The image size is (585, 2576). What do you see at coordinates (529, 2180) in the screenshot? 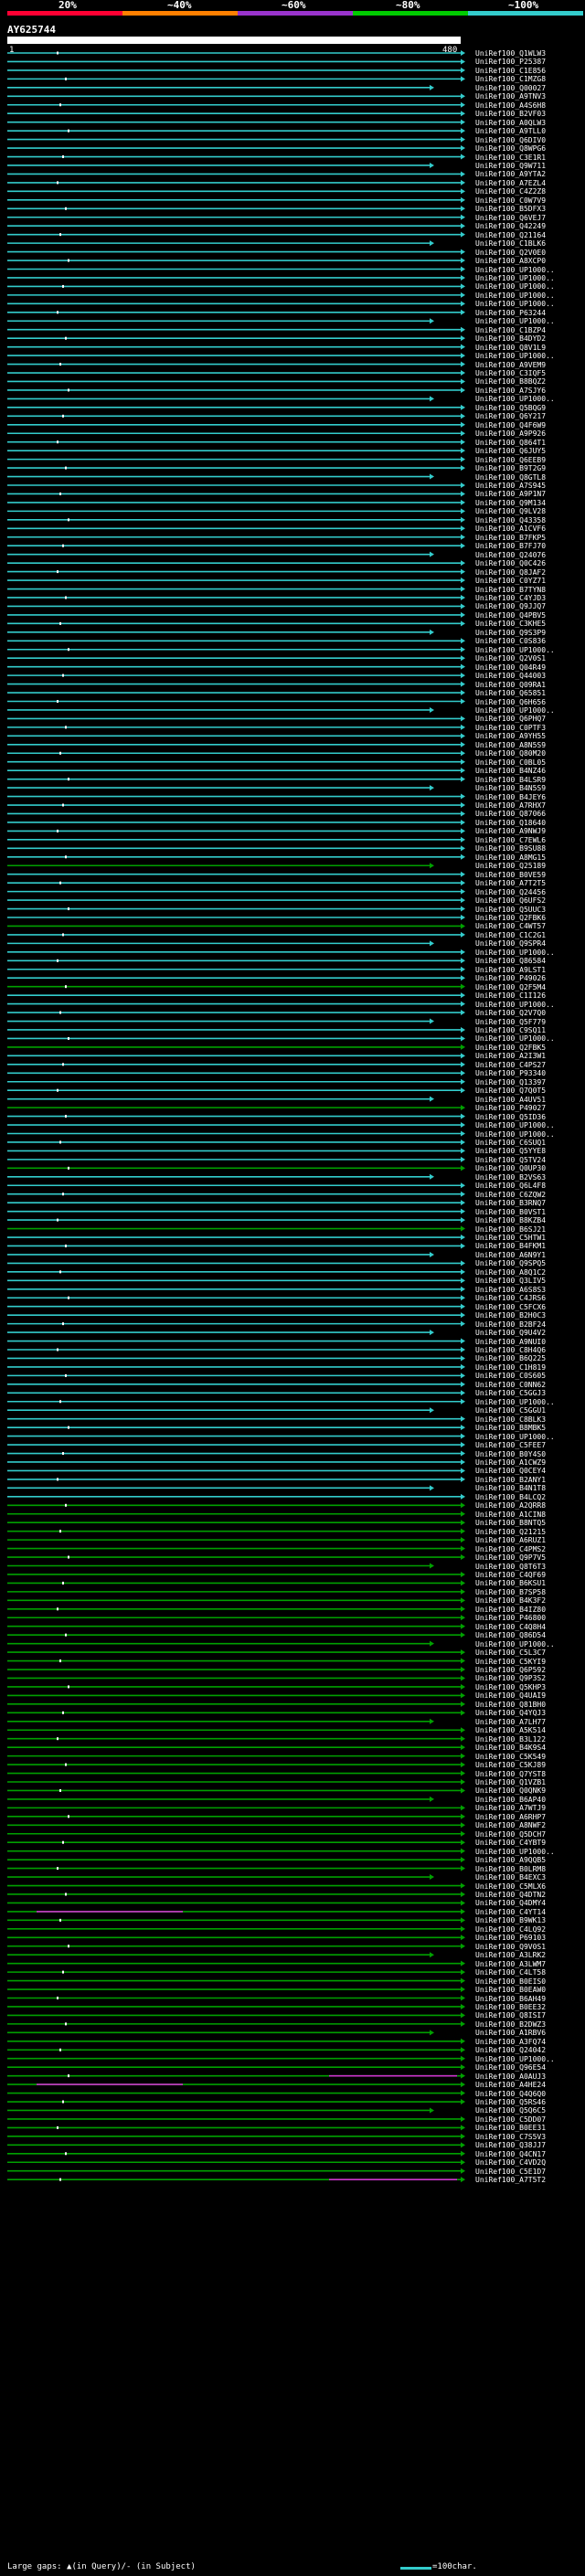
I see `hit-label: UniRef100_A7T5T2` at bounding box center [529, 2180].